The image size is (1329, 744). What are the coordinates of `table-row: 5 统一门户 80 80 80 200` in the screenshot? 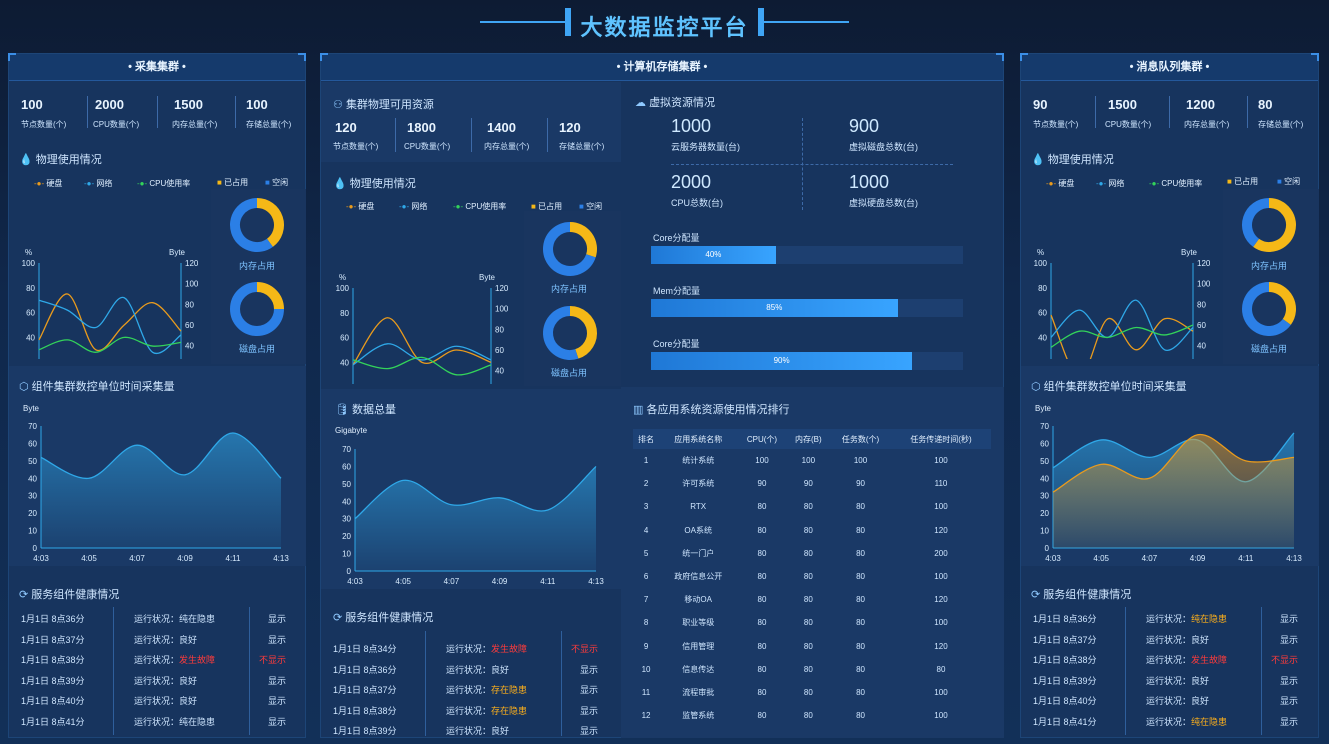 It's located at (812, 553).